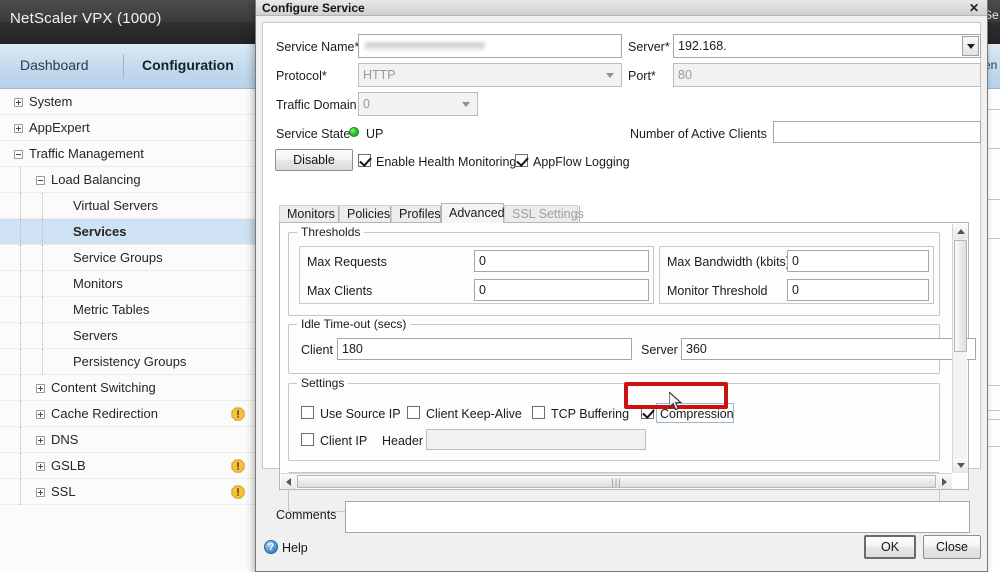  Describe the element at coordinates (271, 547) in the screenshot. I see `help-icon: ?` at that location.